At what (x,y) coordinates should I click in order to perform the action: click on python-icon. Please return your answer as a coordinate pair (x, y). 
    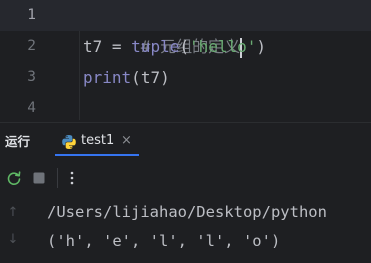
    Looking at the image, I should click on (69, 142).